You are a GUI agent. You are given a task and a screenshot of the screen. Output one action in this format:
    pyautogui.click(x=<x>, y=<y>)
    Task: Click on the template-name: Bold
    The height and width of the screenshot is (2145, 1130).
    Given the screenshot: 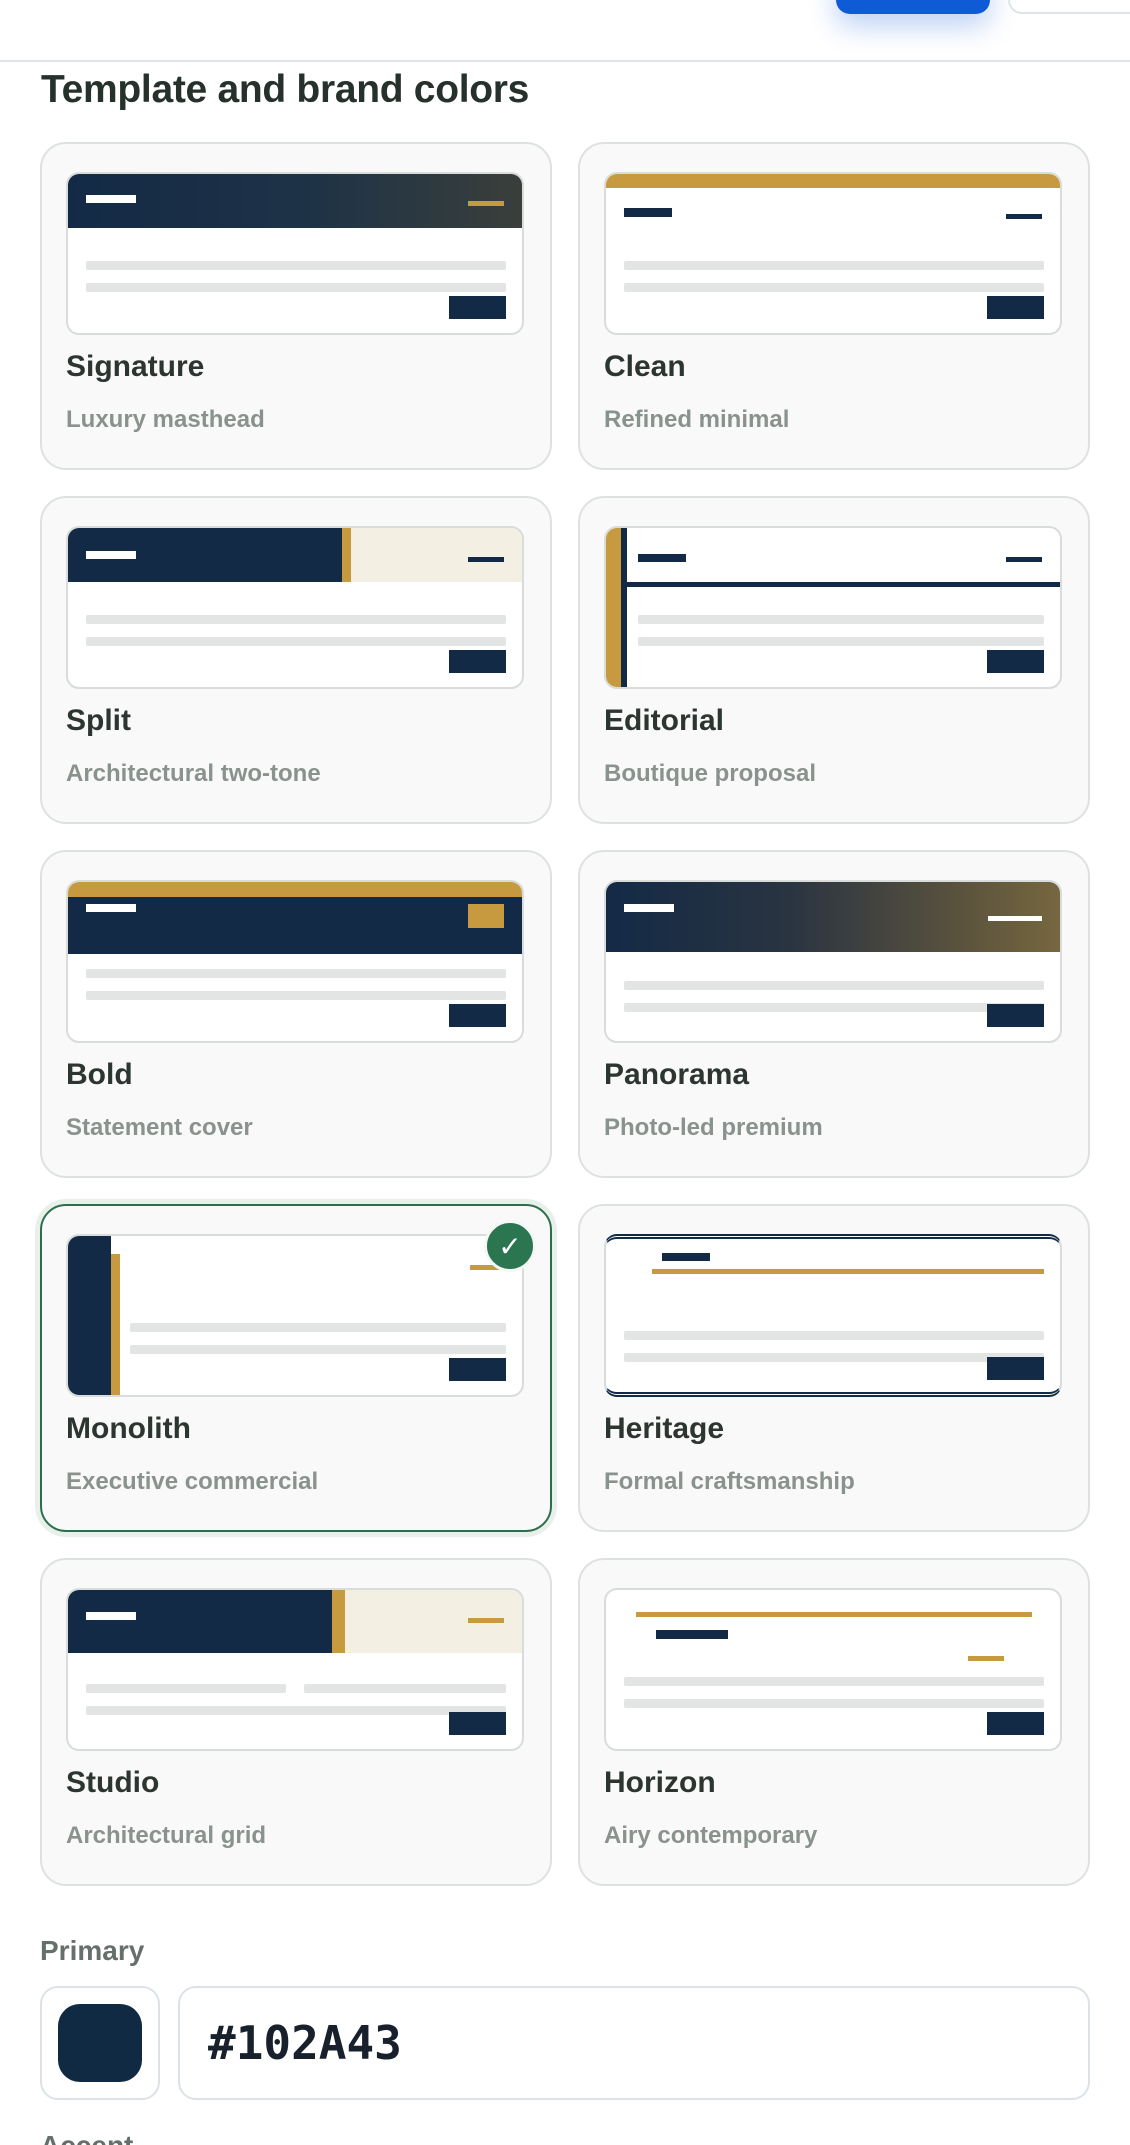 What is the action you would take?
    pyautogui.click(x=99, y=1074)
    